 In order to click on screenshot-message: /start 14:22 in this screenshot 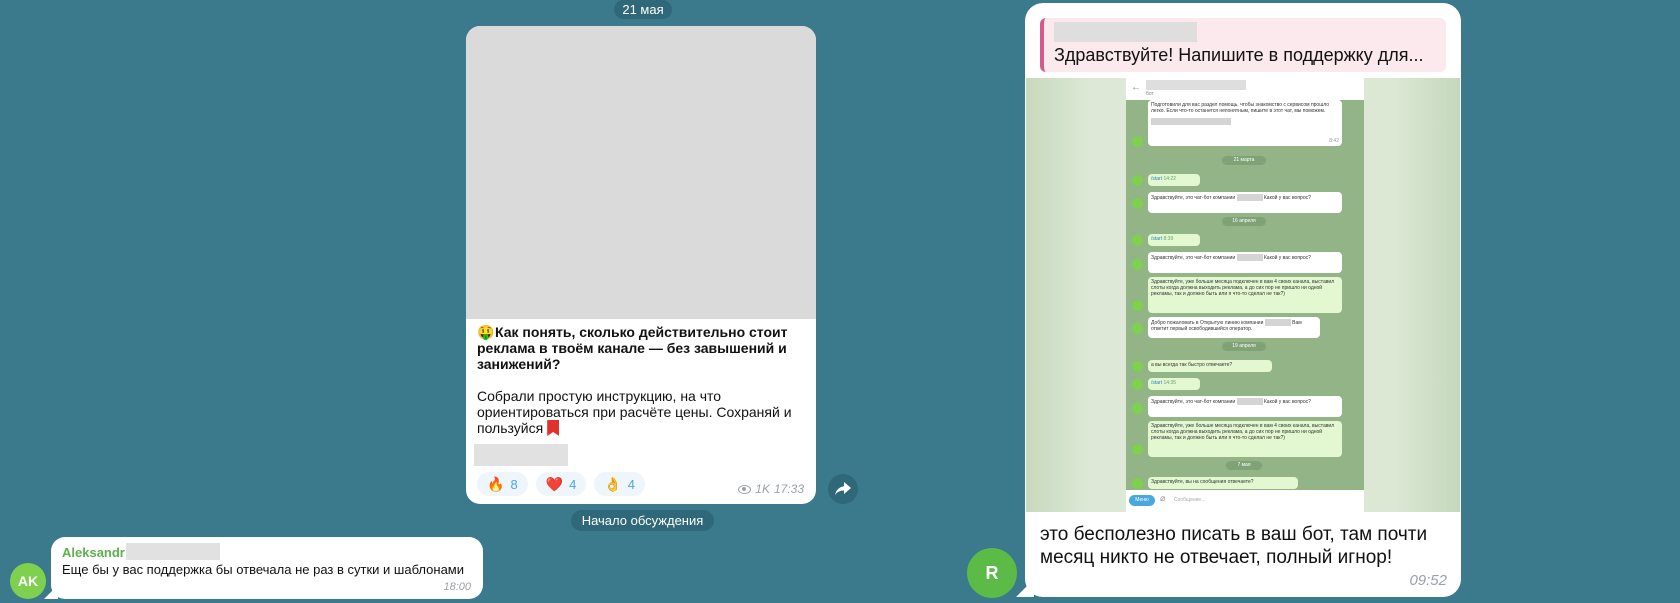, I will do `click(1174, 180)`.